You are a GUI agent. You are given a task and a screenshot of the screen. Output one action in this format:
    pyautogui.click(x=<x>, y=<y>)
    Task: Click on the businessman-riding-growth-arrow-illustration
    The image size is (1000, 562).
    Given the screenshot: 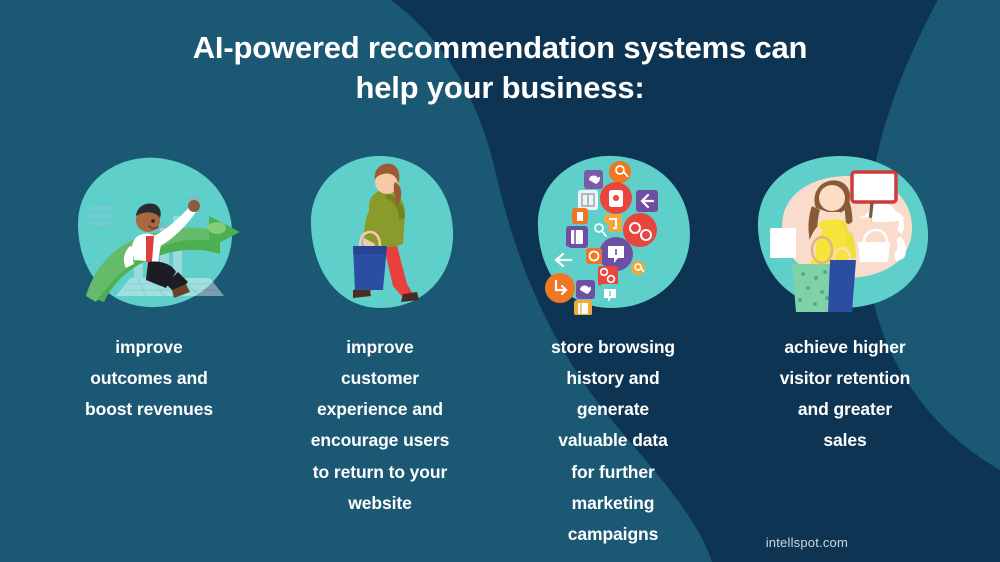 What is the action you would take?
    pyautogui.click(x=149, y=232)
    